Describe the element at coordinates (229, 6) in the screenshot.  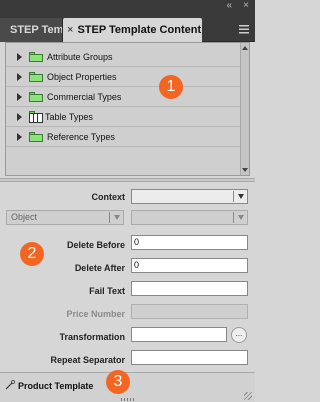
I see `double-chevron-left-icon: «` at that location.